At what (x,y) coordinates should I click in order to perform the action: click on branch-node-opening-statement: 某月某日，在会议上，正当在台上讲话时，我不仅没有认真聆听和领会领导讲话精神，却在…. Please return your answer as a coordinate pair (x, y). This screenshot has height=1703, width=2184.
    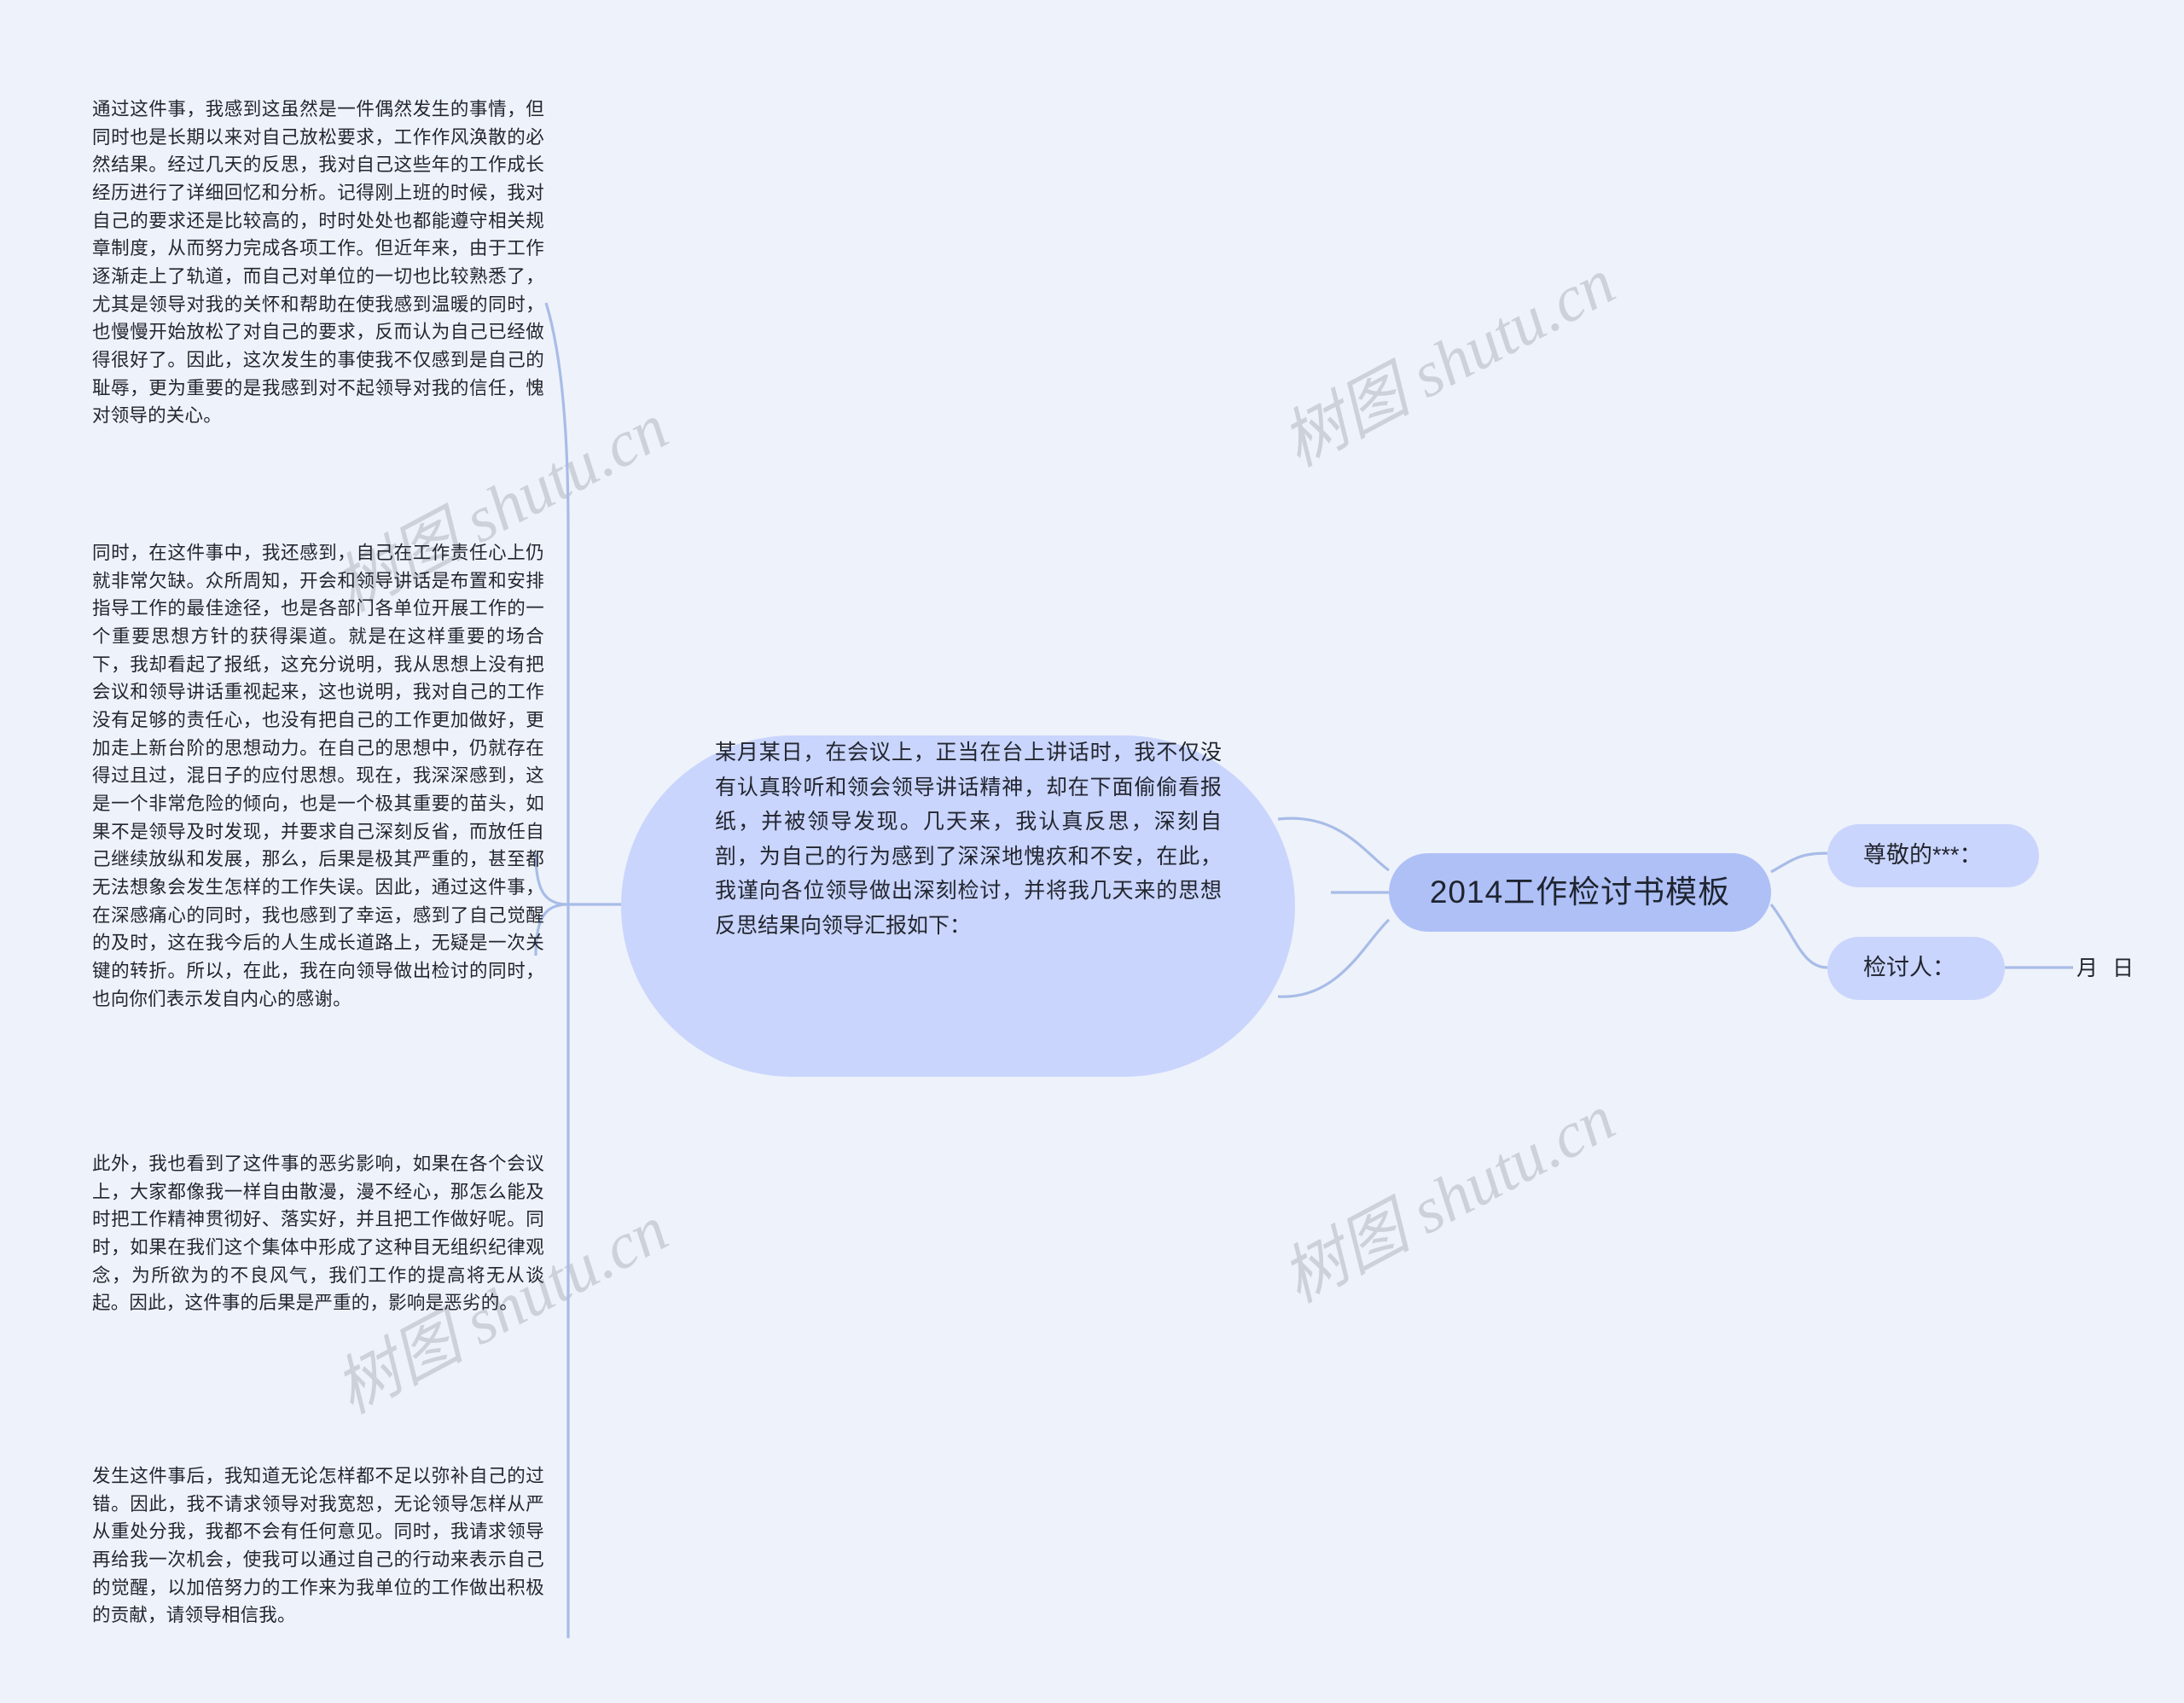
    Looking at the image, I should click on (958, 906).